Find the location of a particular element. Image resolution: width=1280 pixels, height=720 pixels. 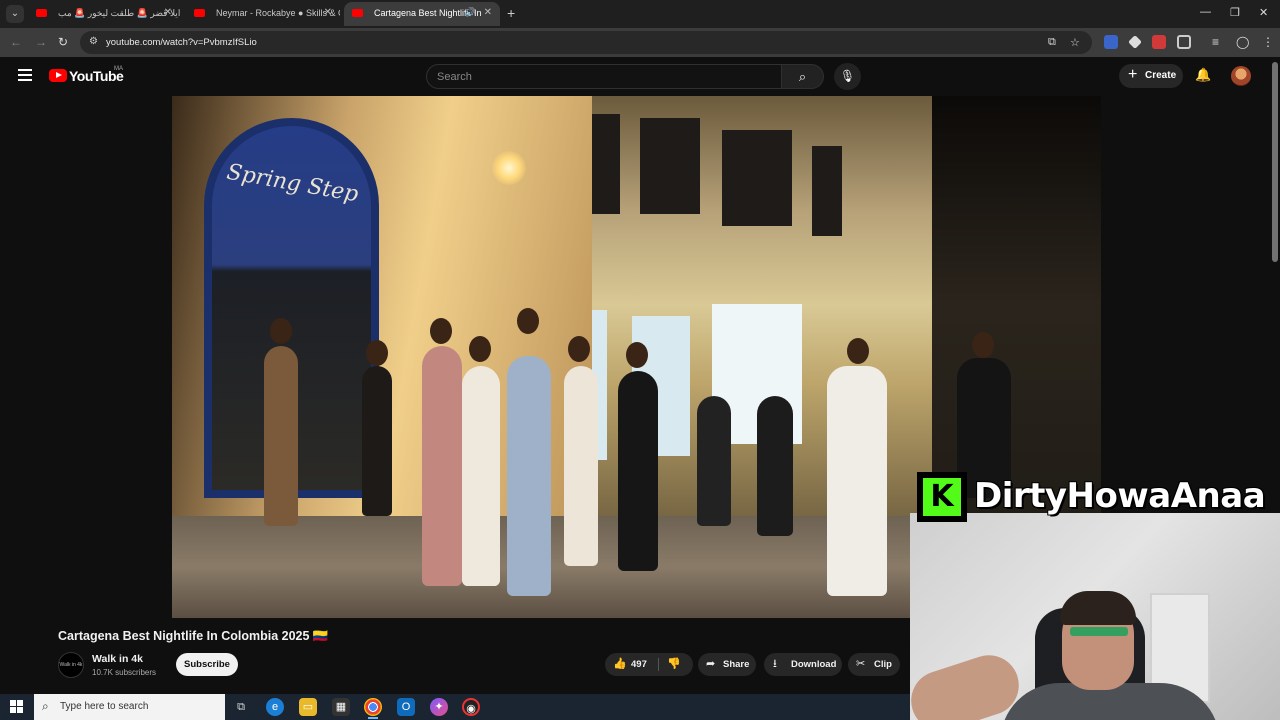

webcam-glasses is located at coordinates (1099, 631).